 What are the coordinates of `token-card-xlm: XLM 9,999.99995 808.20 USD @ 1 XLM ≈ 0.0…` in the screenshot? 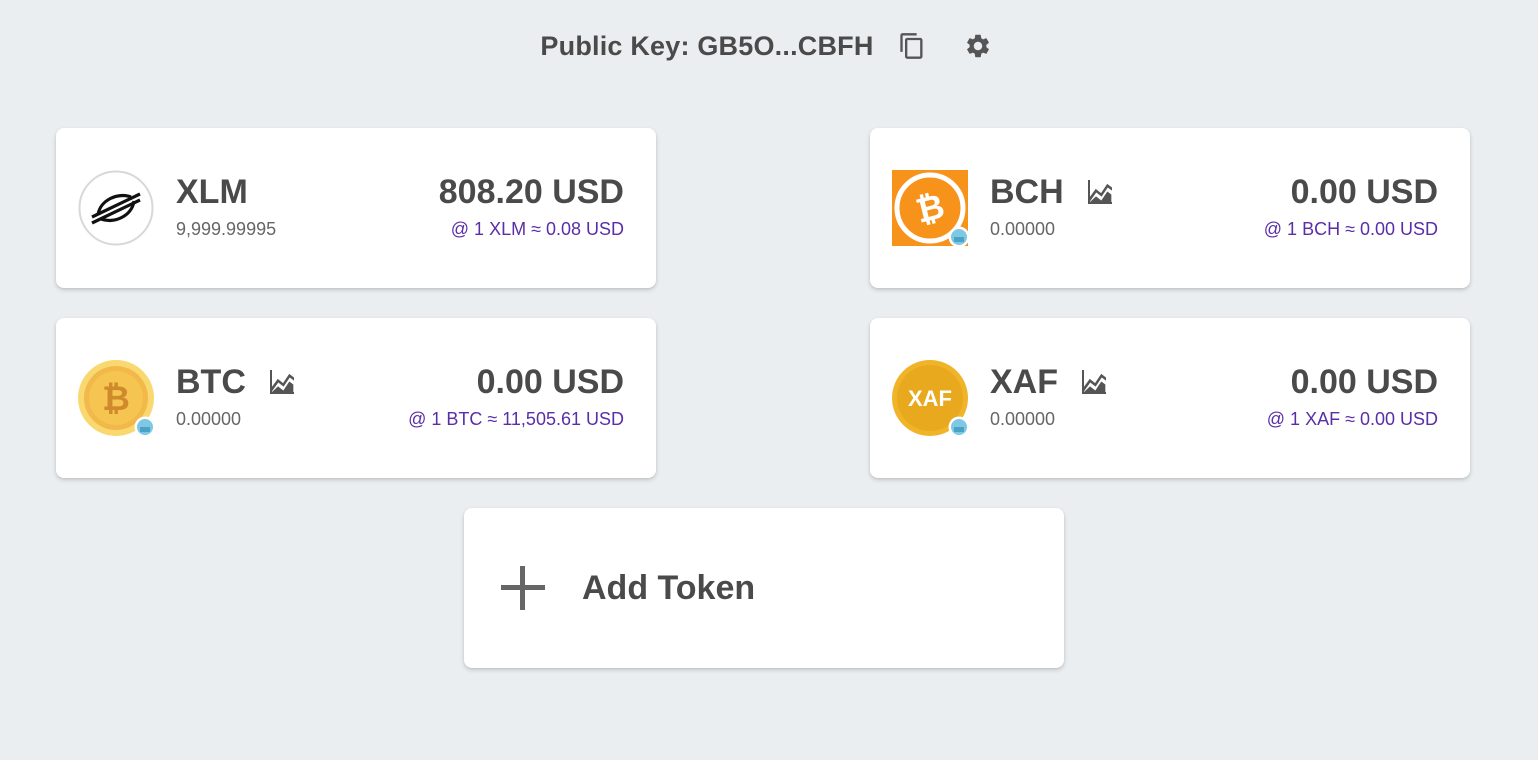 It's located at (356, 208).